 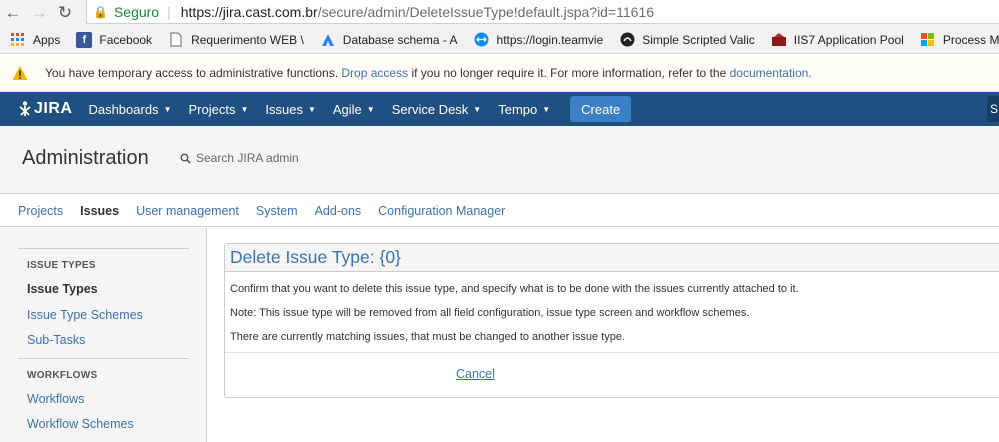 I want to click on reload-icon: ↻, so click(x=65, y=13).